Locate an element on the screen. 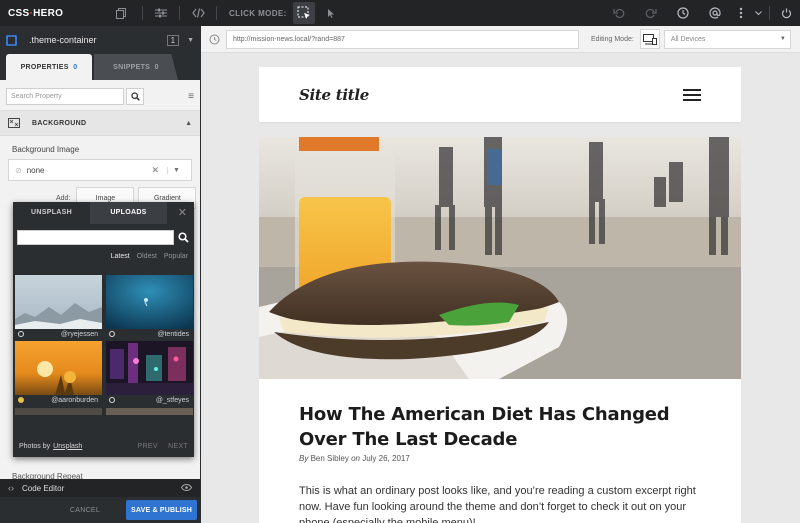  url-input: http://mission-news.local/?rand=887 is located at coordinates (402, 39).